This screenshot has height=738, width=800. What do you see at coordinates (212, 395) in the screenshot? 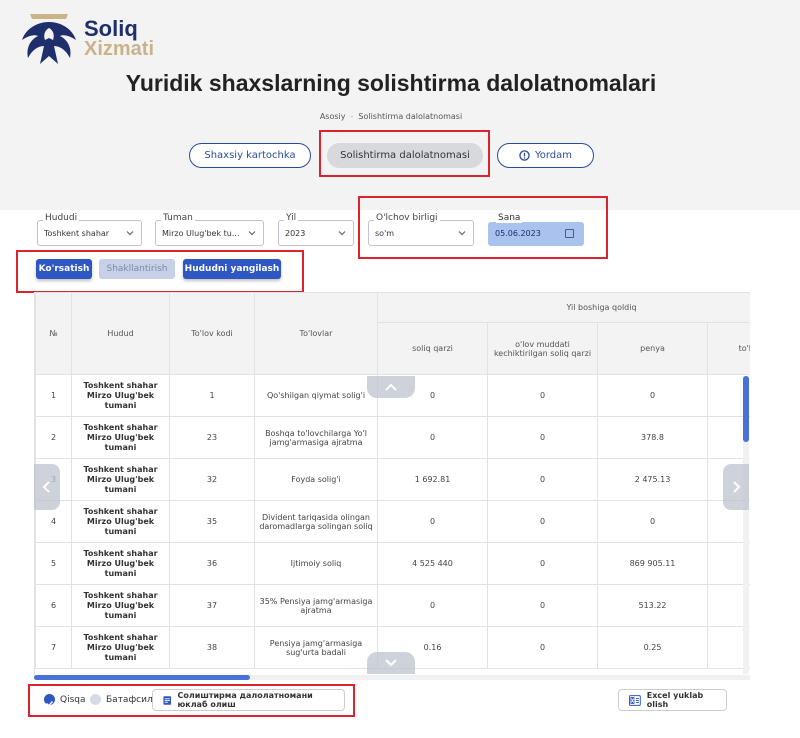
I see `cell-code: 1` at bounding box center [212, 395].